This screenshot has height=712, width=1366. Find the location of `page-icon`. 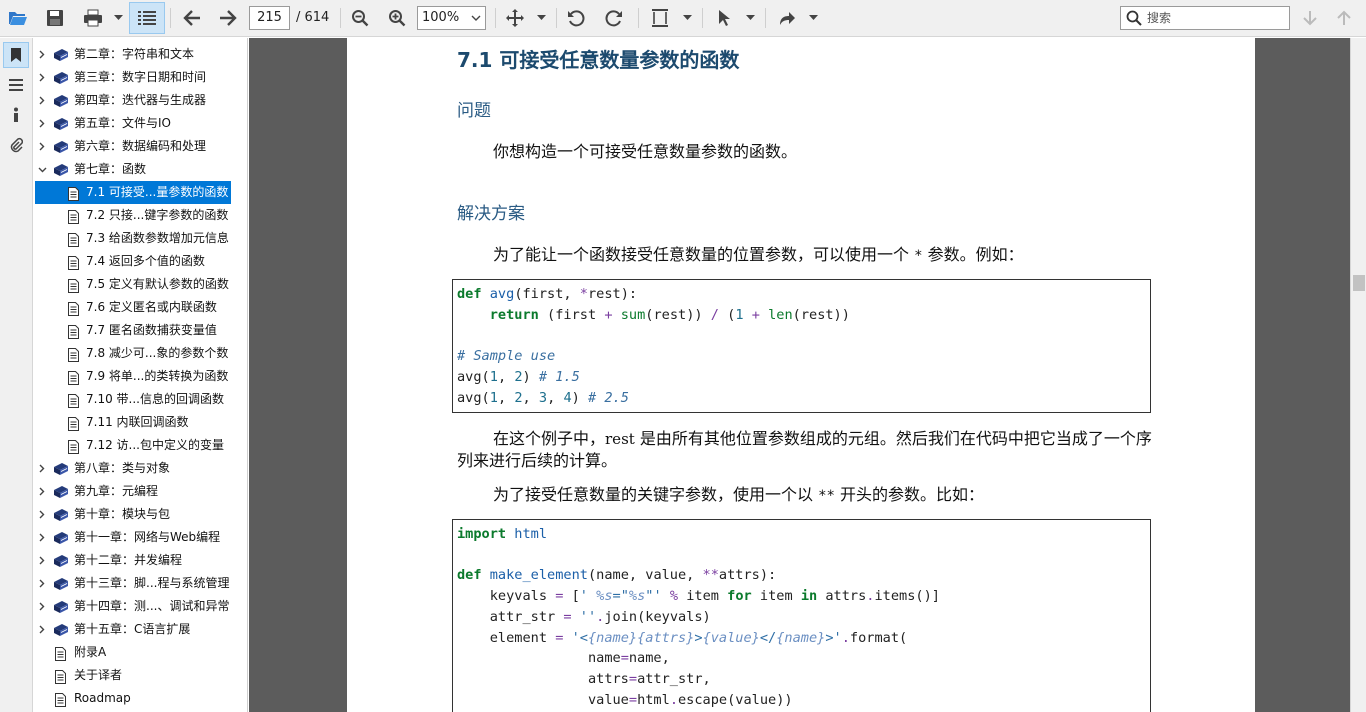

page-icon is located at coordinates (60, 702).